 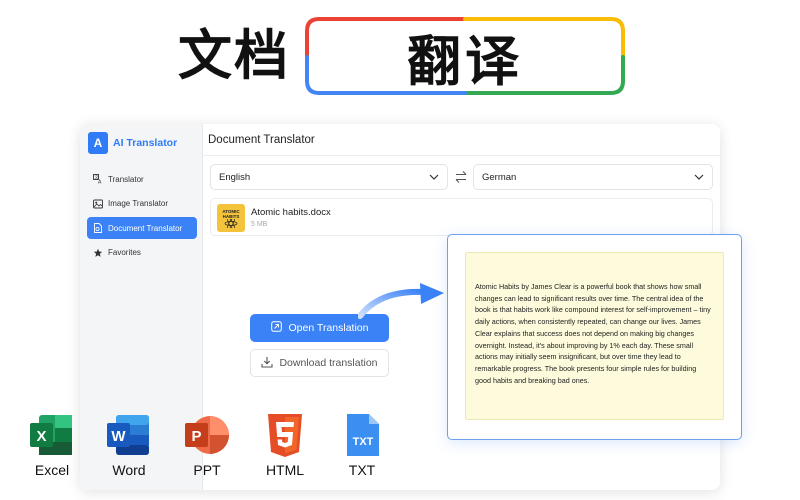 What do you see at coordinates (259, 224) in the screenshot?
I see `file-size: 5 MB` at bounding box center [259, 224].